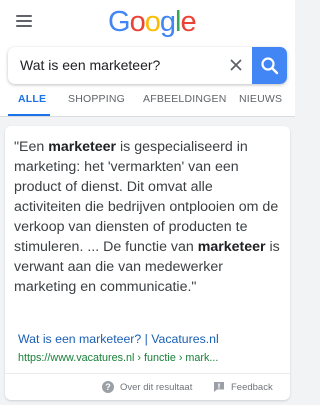 The image size is (320, 405). I want to click on tab-shopping: SHOPPING, so click(96, 99).